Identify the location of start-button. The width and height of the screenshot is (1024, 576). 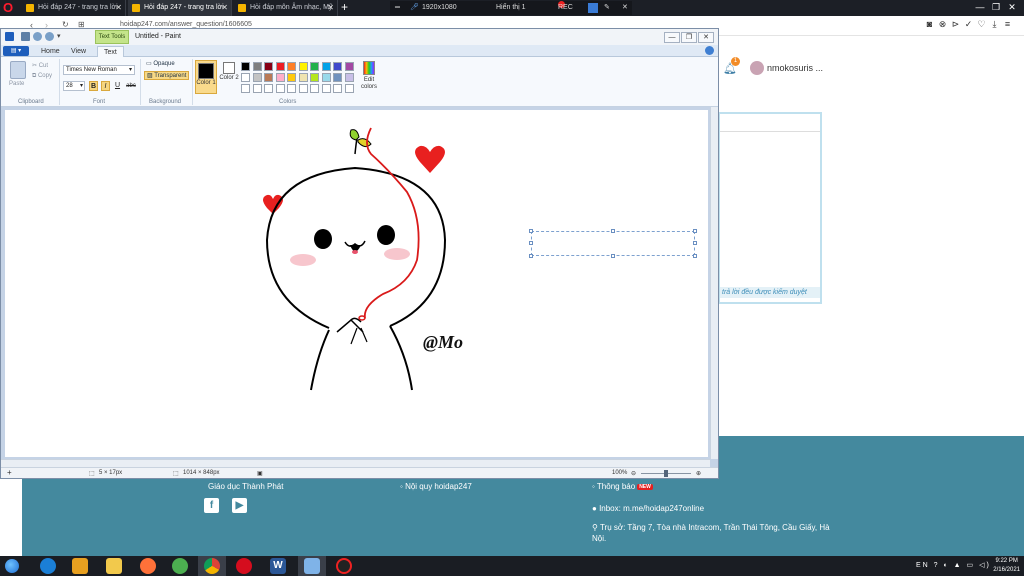
(12, 566).